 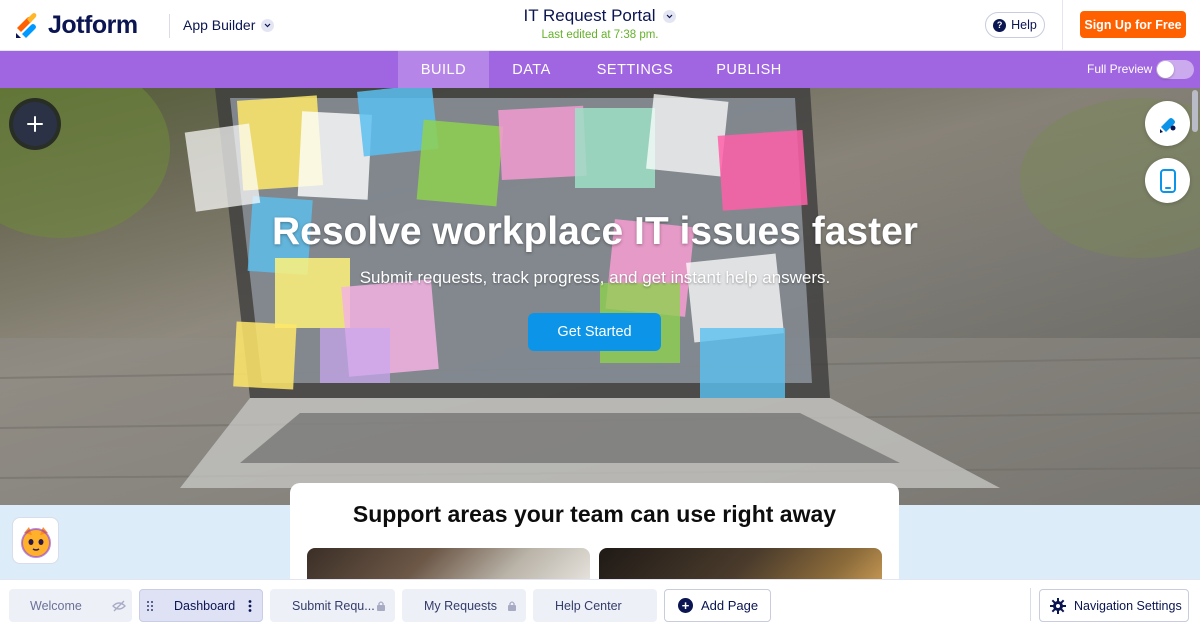 I want to click on navigation-settings-label: Navigation Settings, so click(x=1128, y=605).